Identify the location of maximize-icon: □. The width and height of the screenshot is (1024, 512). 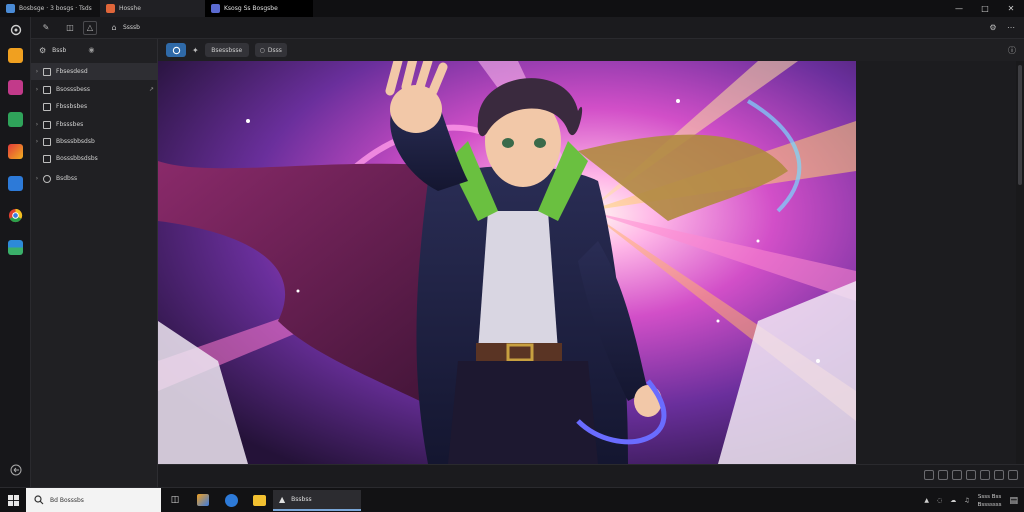
(985, 8).